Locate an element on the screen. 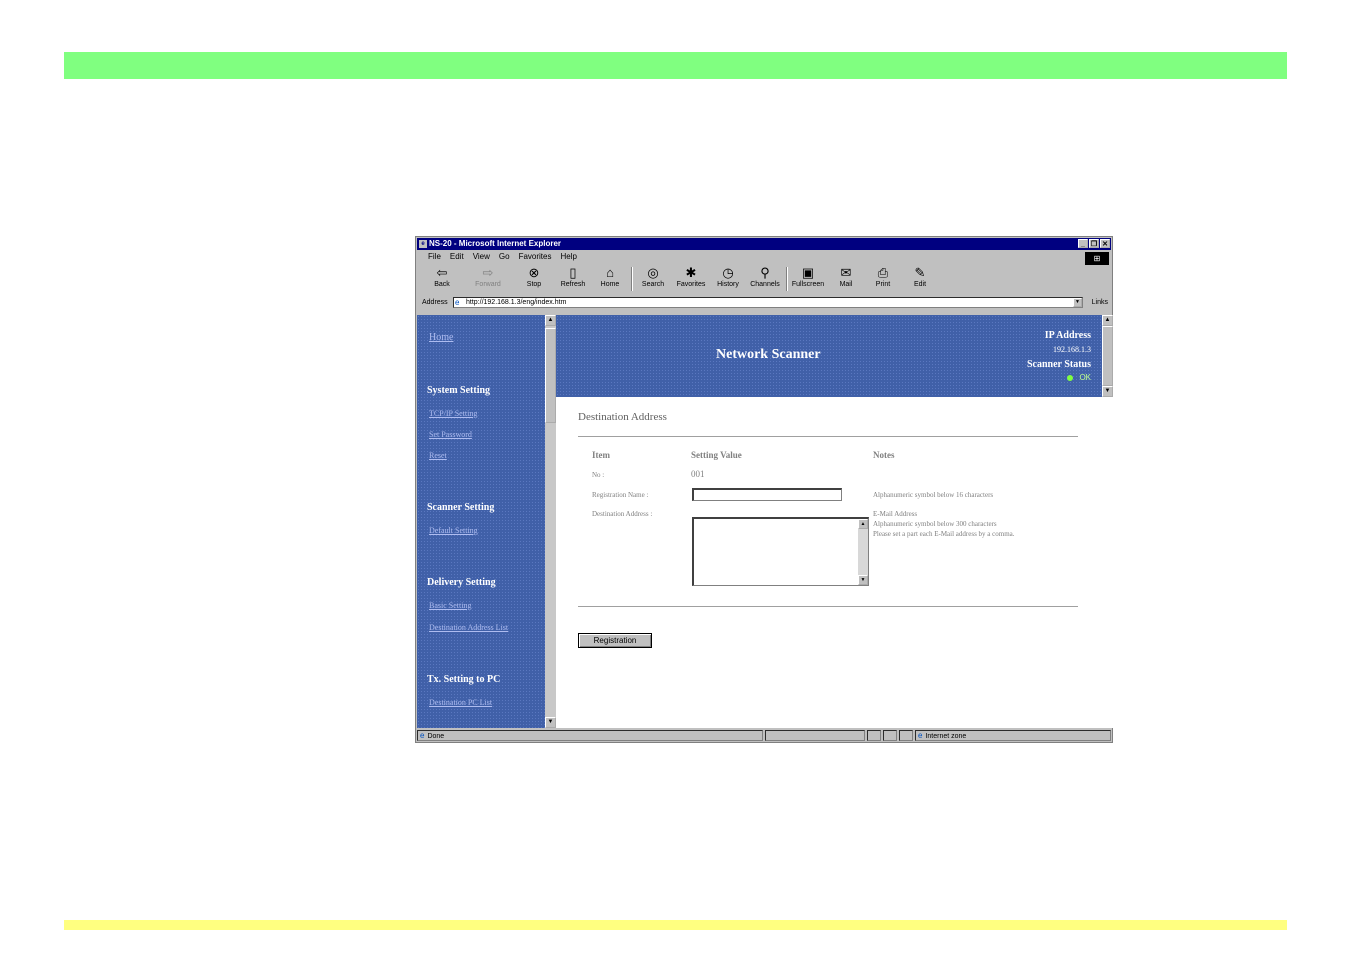 The width and height of the screenshot is (1352, 954). home-button: ⌂ Home is located at coordinates (610, 276).